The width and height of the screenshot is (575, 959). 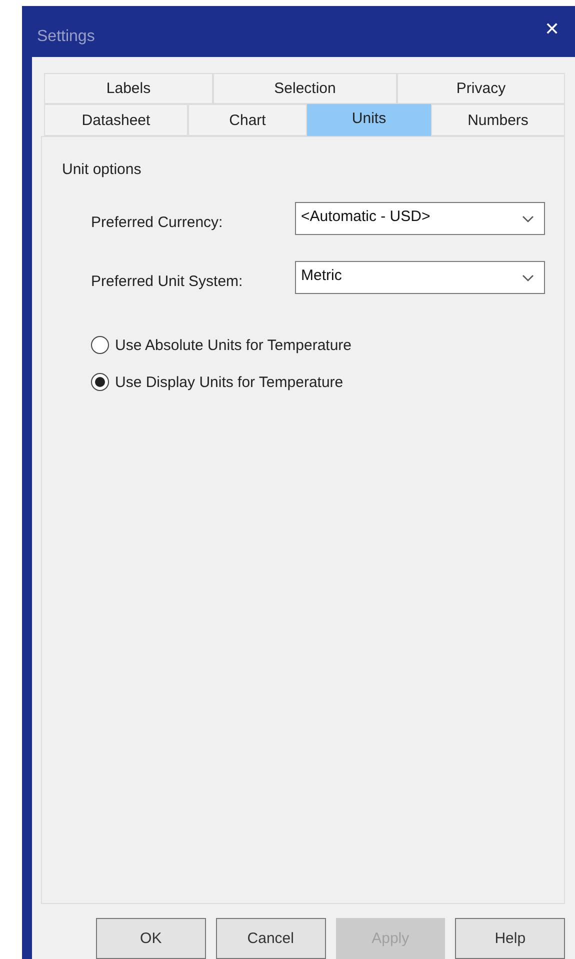 What do you see at coordinates (420, 218) in the screenshot?
I see `dropdown: <Automatic - USD>` at bounding box center [420, 218].